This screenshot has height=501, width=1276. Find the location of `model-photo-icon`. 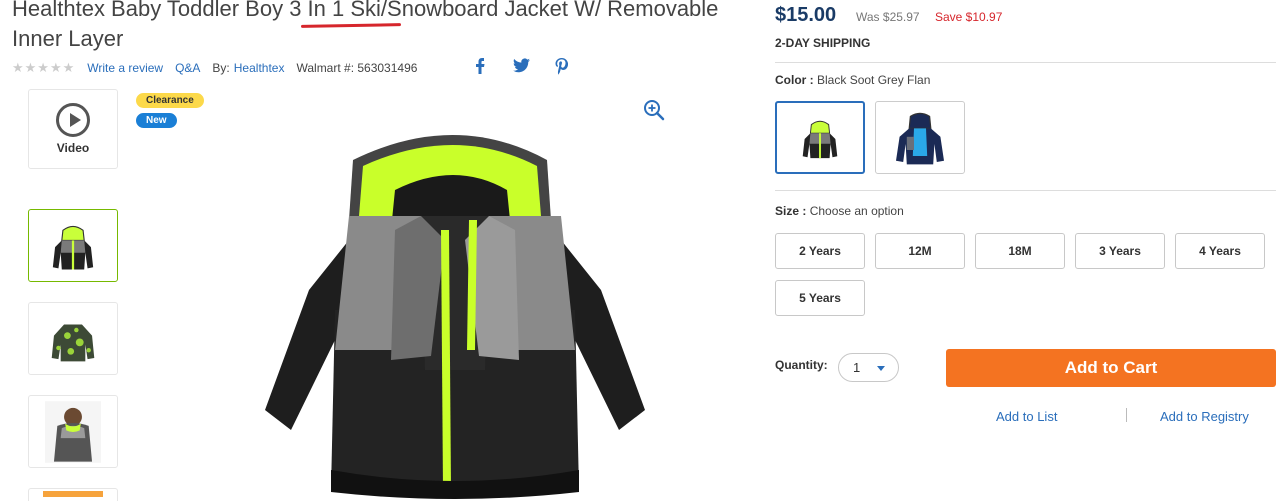

model-photo-icon is located at coordinates (73, 431).